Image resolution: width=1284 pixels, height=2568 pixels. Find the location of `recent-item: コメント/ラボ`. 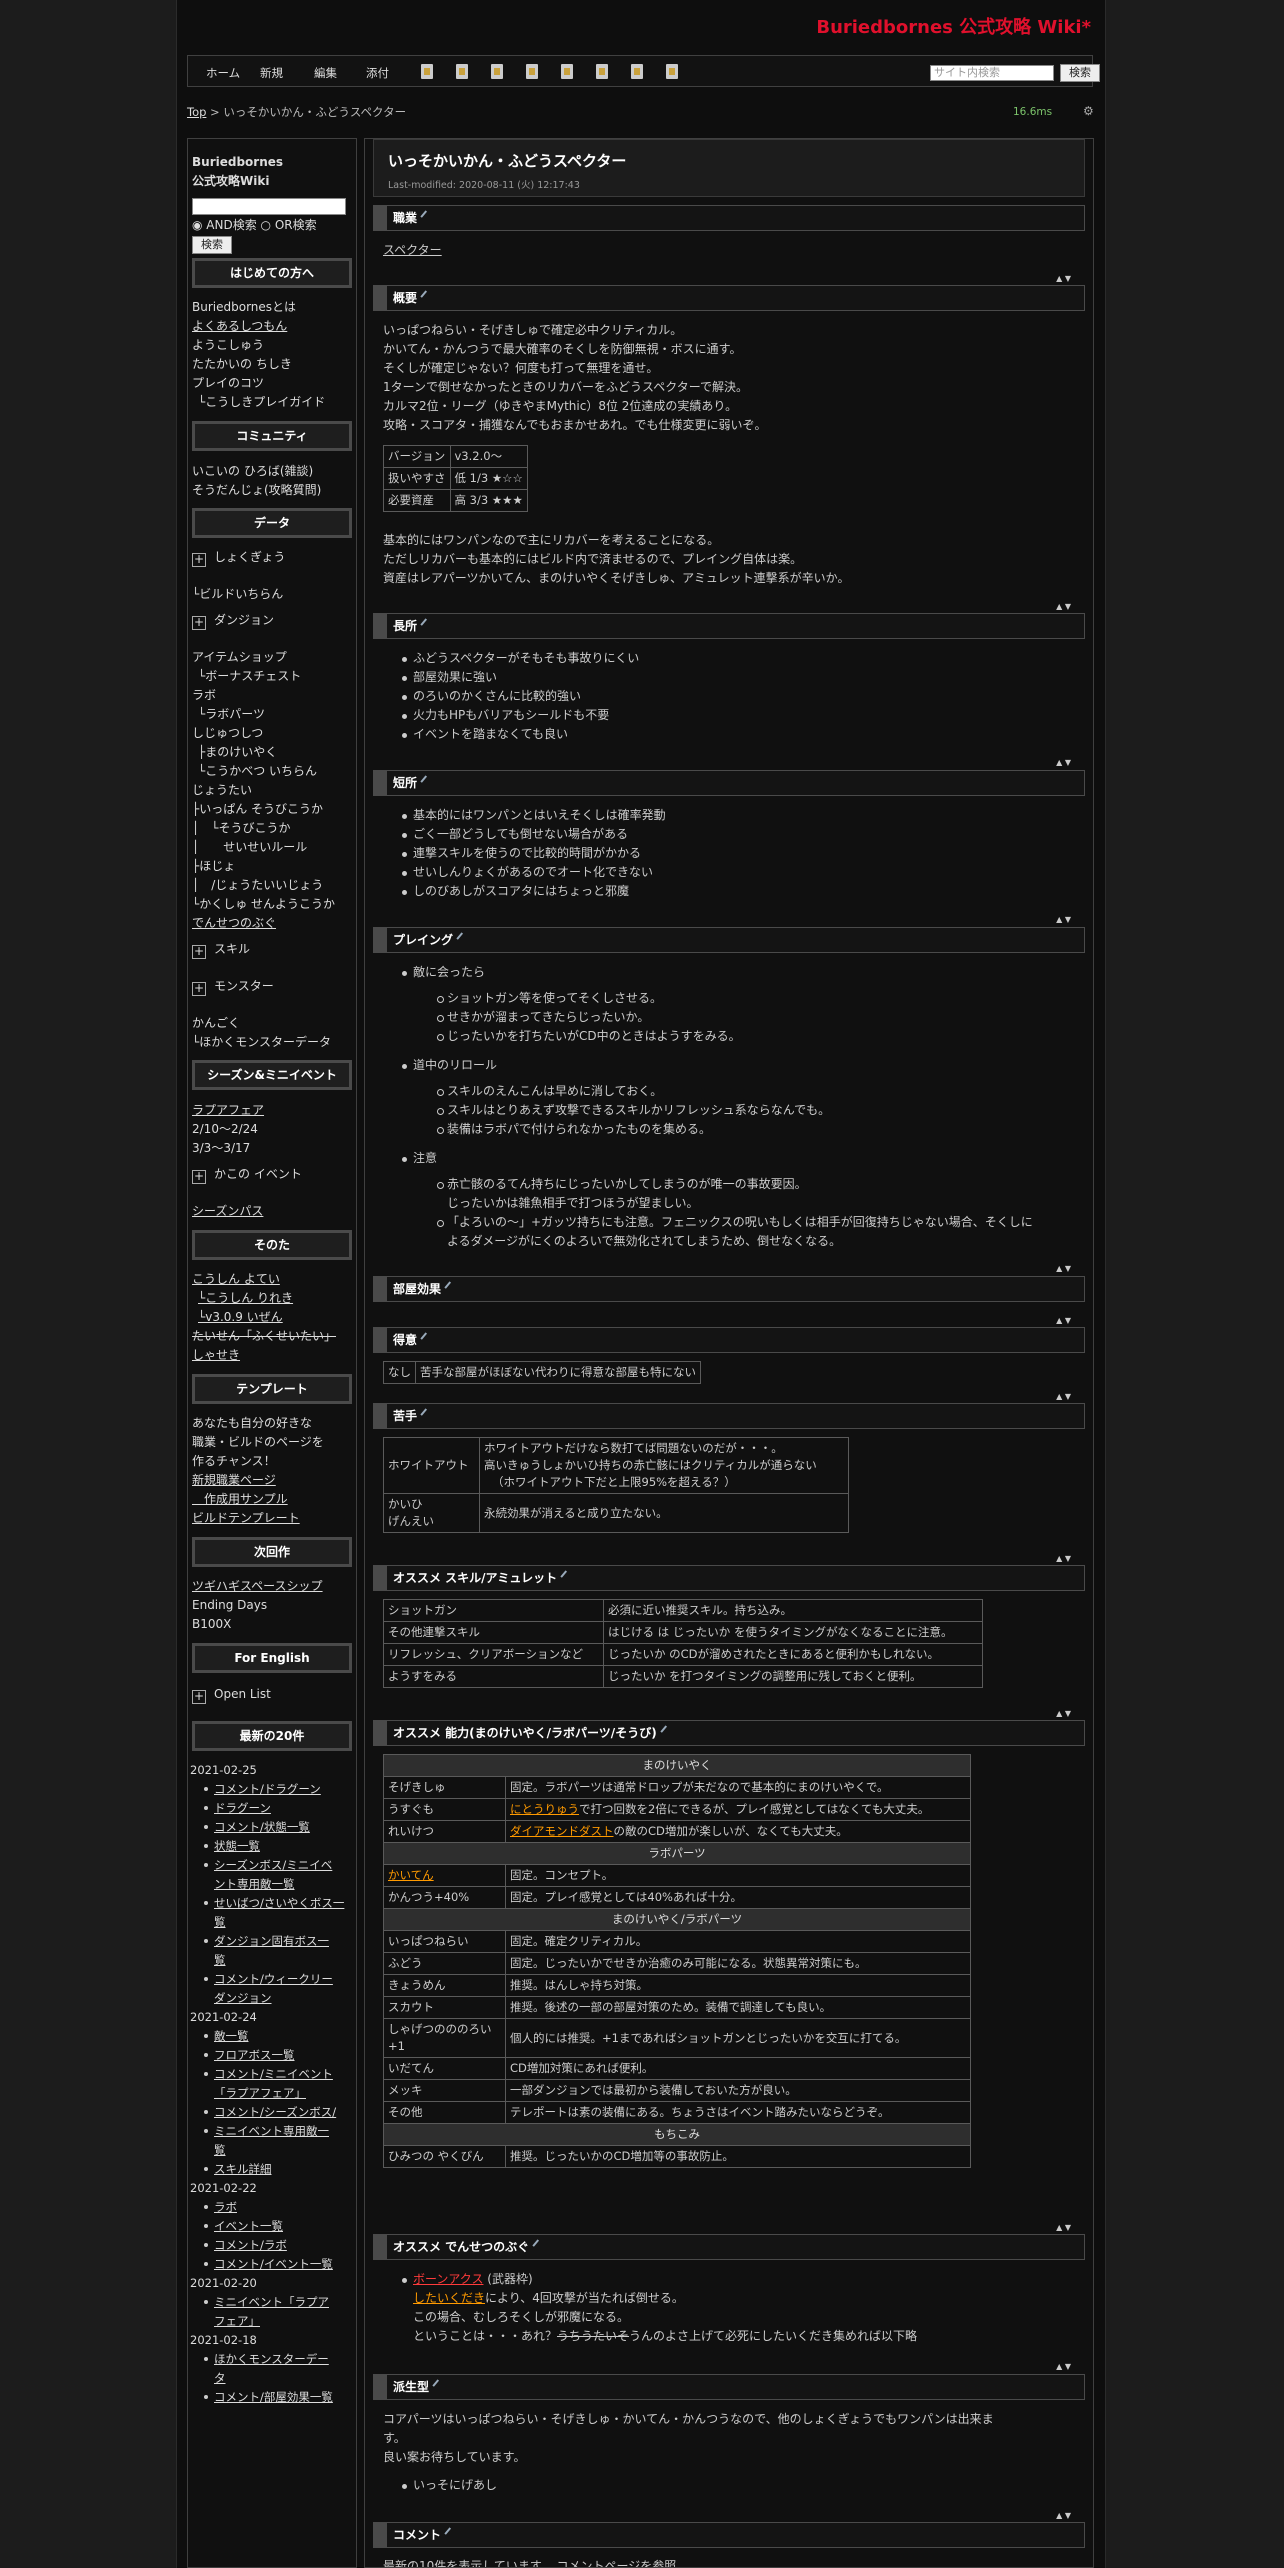

recent-item: コメント/ラボ is located at coordinates (245, 2245).